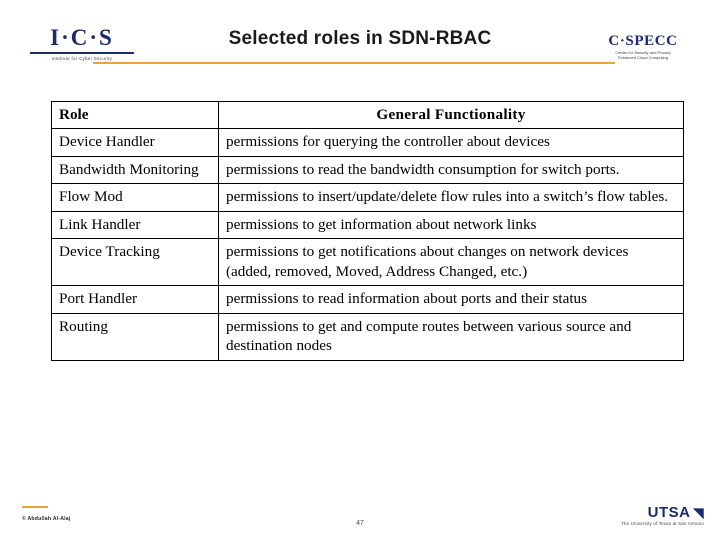  What do you see at coordinates (135, 170) in the screenshot?
I see `role-name: Bandwidth Monitoring` at bounding box center [135, 170].